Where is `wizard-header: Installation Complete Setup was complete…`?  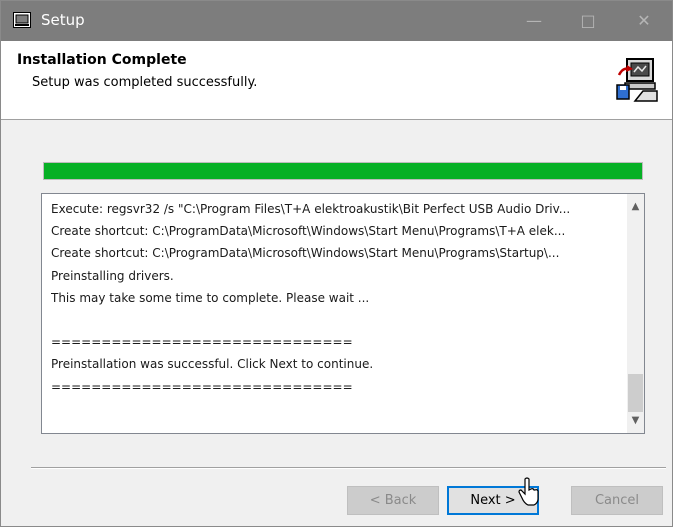 wizard-header: Installation Complete Setup was complete… is located at coordinates (336, 80).